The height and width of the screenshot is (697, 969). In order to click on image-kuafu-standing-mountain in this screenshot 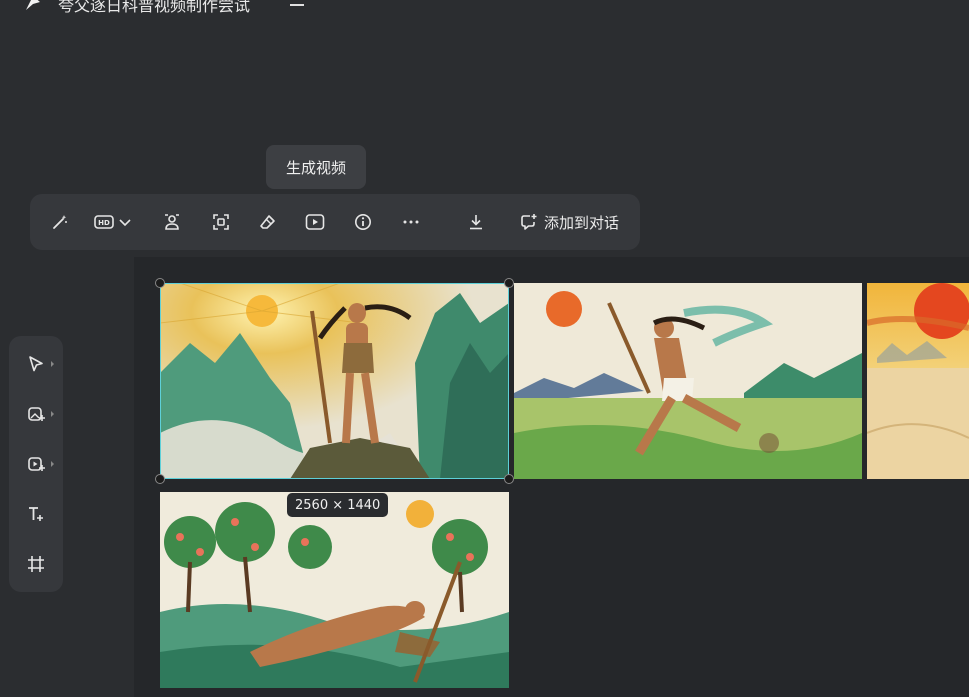, I will do `click(334, 381)`.